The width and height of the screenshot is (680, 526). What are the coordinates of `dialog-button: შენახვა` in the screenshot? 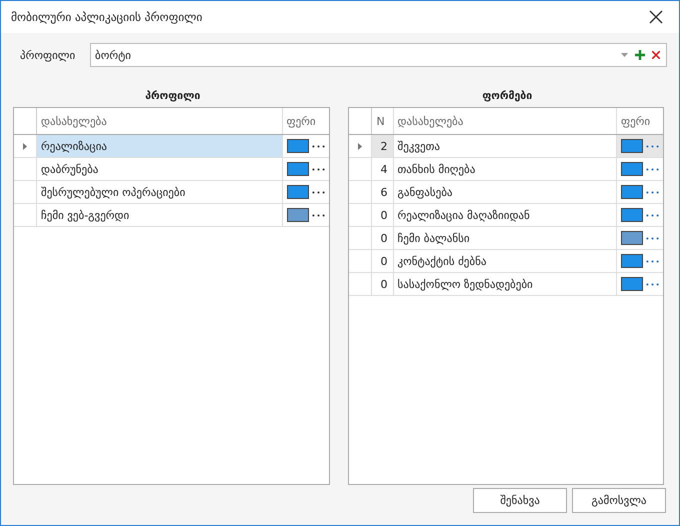 It's located at (520, 500).